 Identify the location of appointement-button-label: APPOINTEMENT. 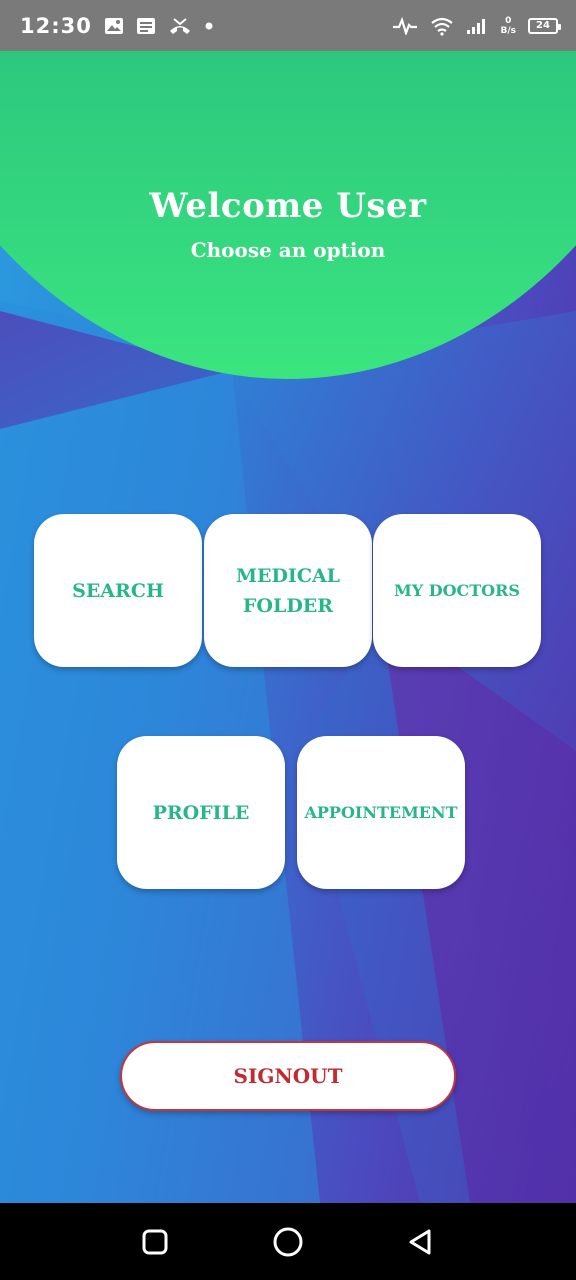
(381, 812).